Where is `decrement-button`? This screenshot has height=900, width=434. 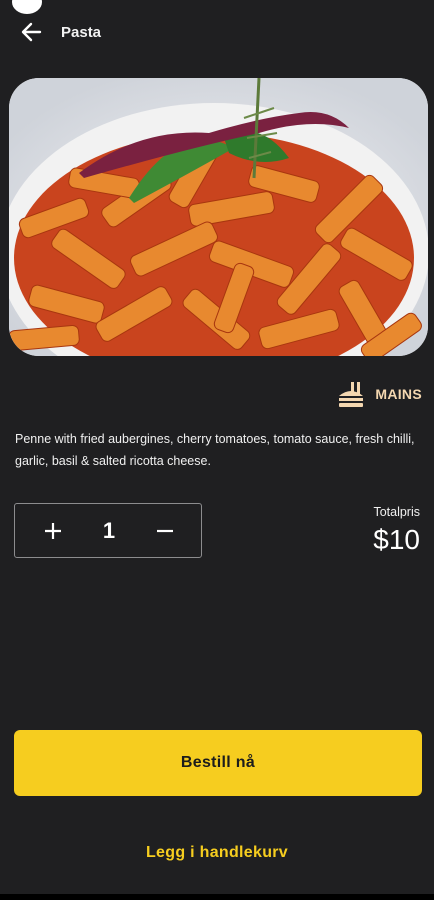
decrement-button is located at coordinates (165, 531).